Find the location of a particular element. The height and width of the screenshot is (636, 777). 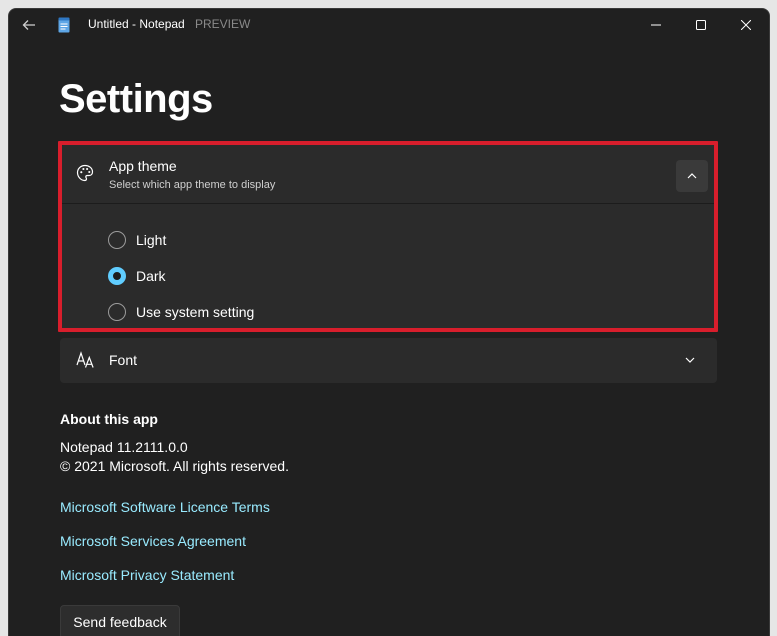

privacy-statement-link: Microsoft Privacy Statement is located at coordinates (147, 575).